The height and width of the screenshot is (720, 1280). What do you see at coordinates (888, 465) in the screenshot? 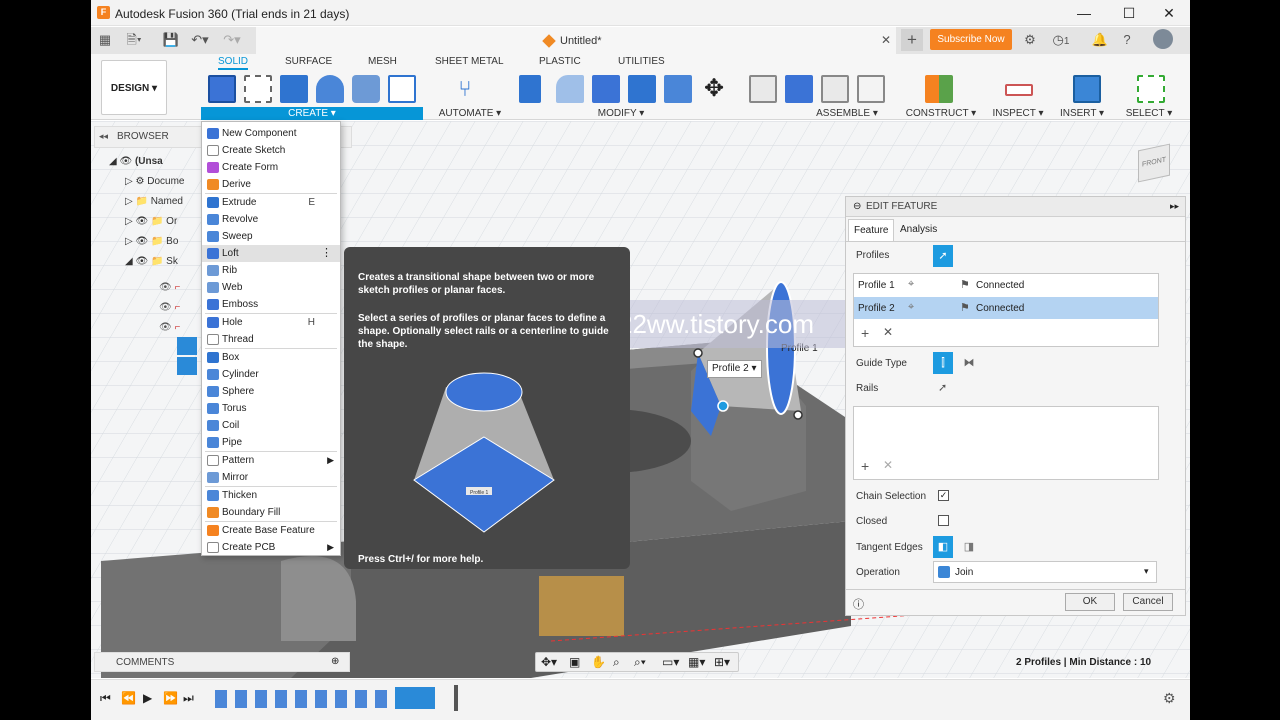
I see `remove-rail-icon: ✕` at bounding box center [888, 465].